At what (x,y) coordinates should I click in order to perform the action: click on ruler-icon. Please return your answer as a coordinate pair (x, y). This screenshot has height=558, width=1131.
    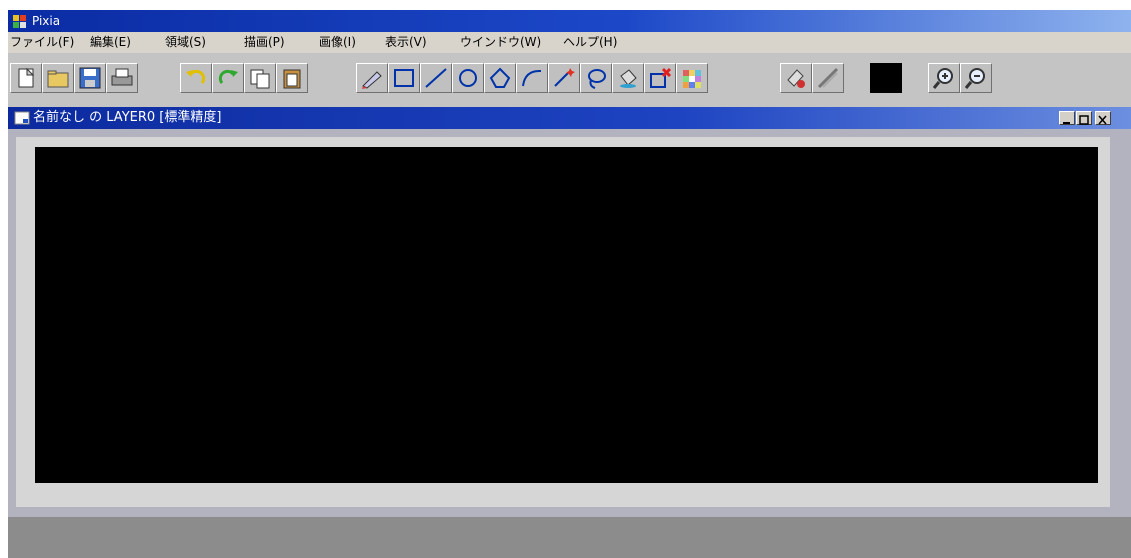
    Looking at the image, I should click on (828, 78).